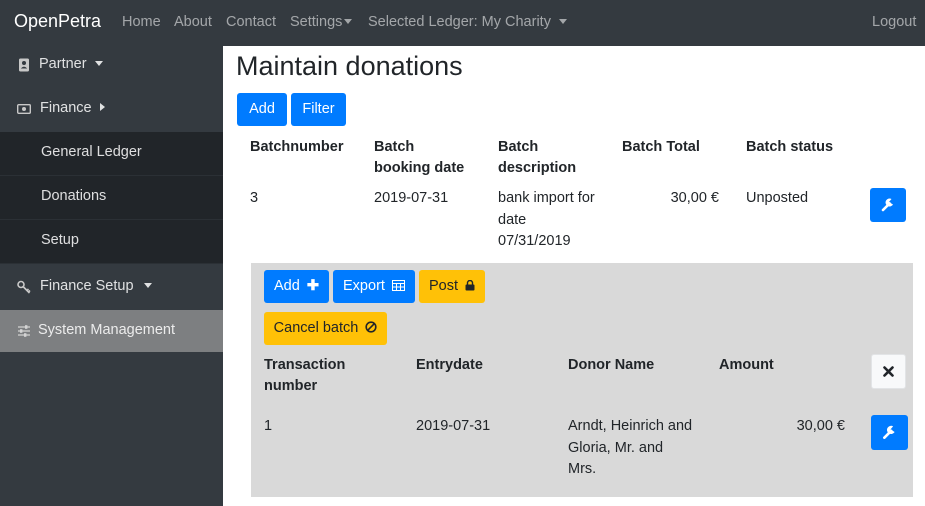 The image size is (925, 506). I want to click on column-header-description: Batch description, so click(537, 158).